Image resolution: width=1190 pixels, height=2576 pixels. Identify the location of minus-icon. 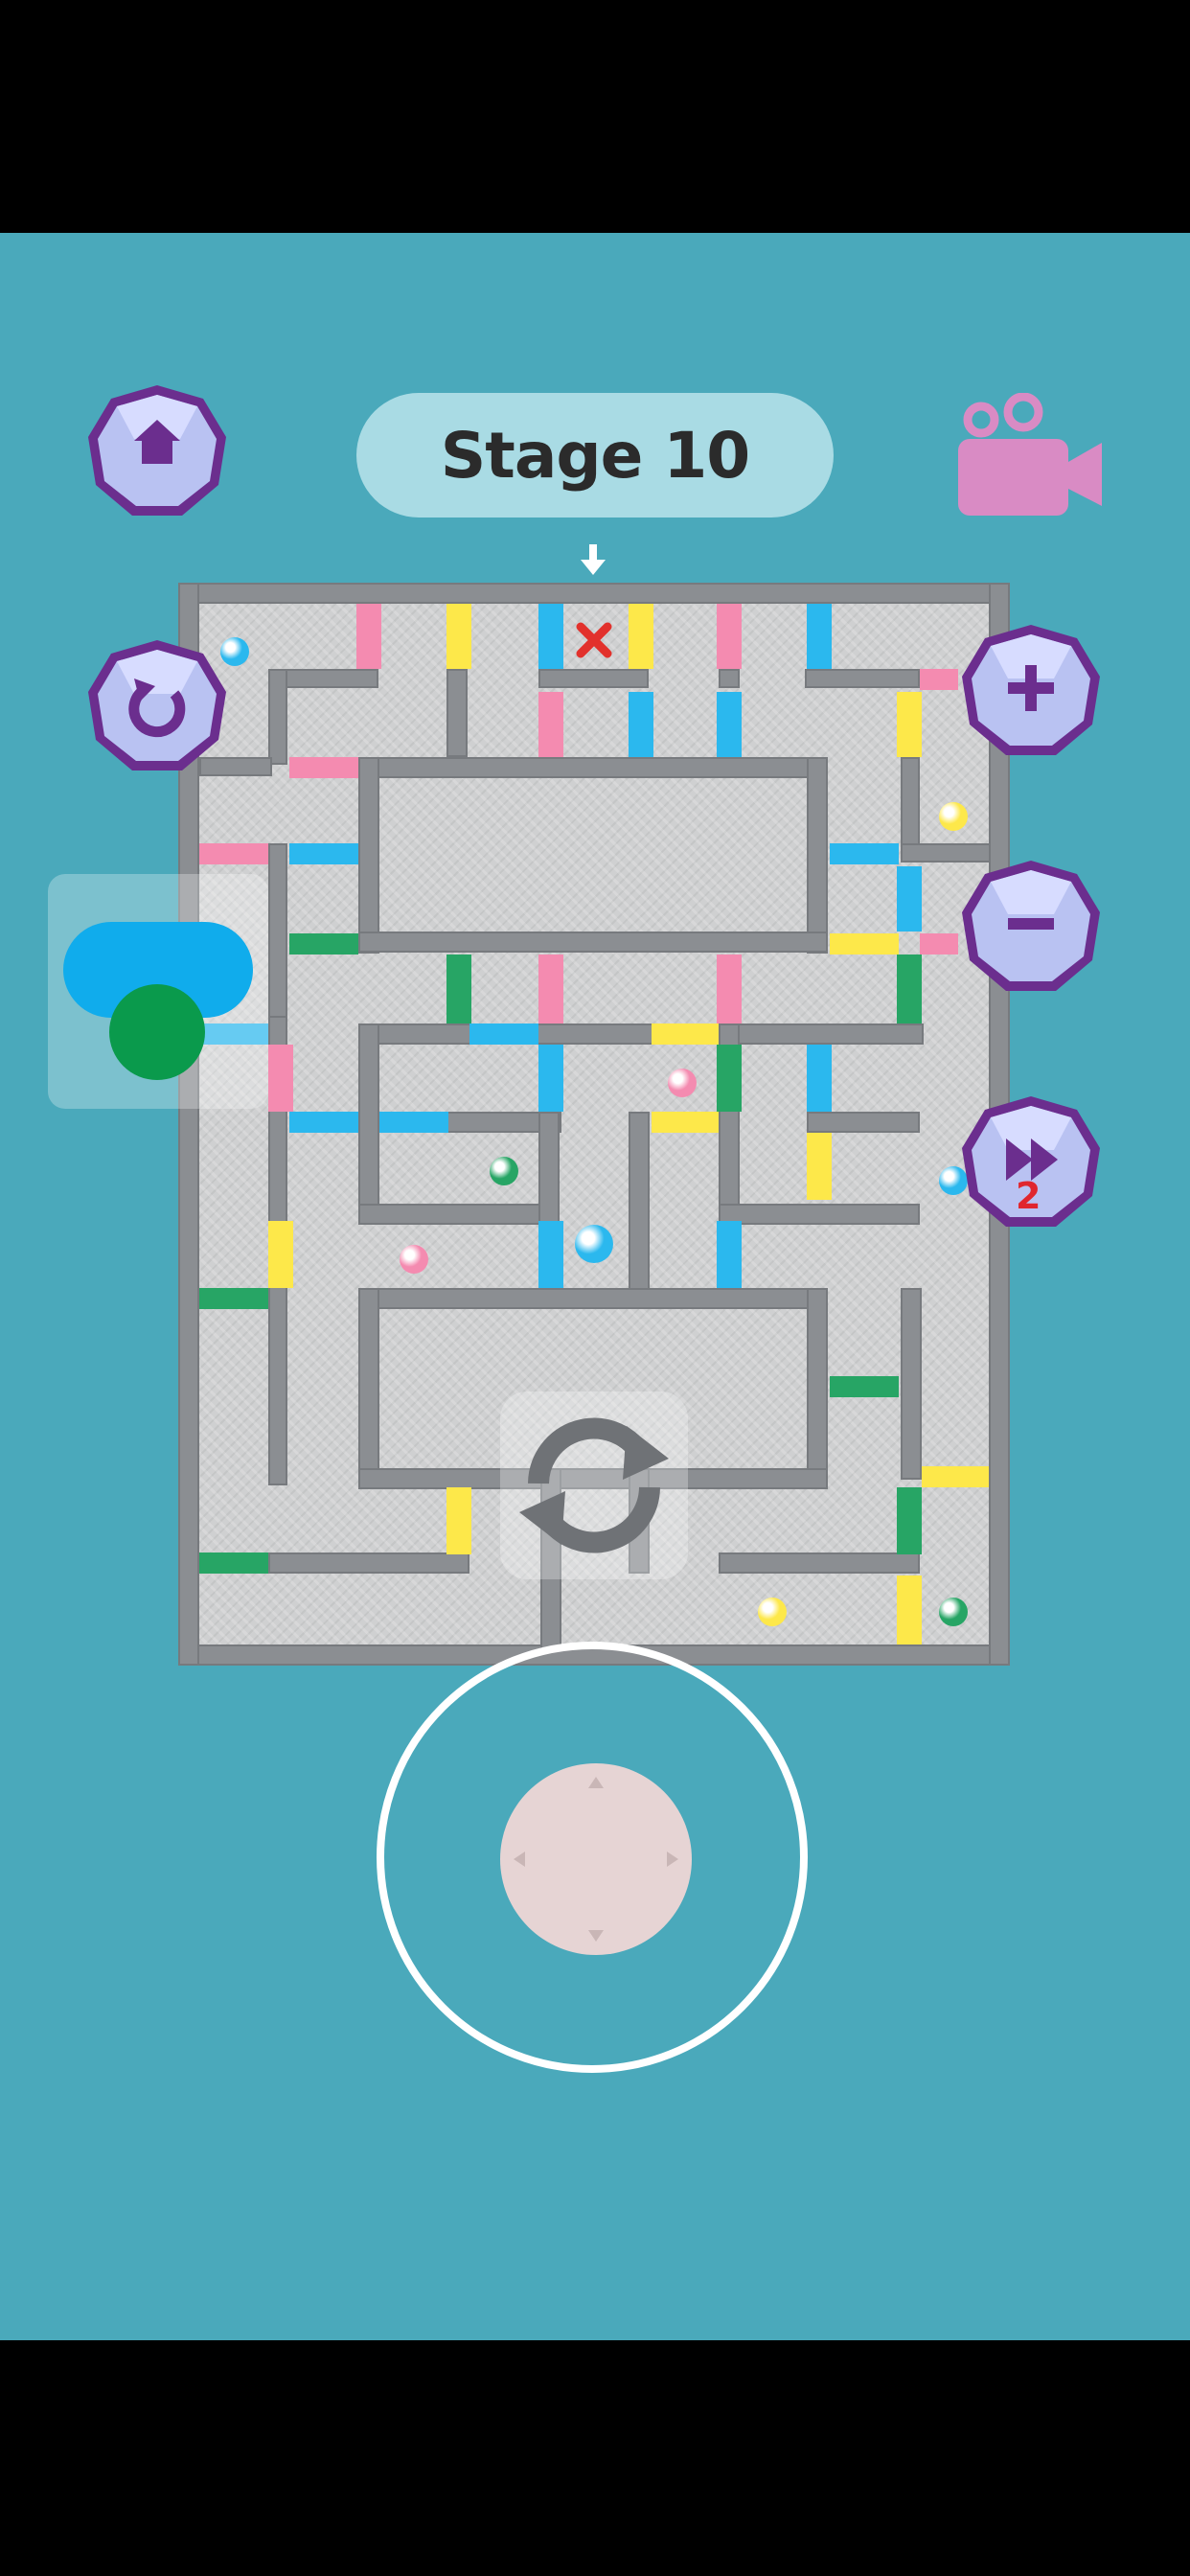
(1031, 926).